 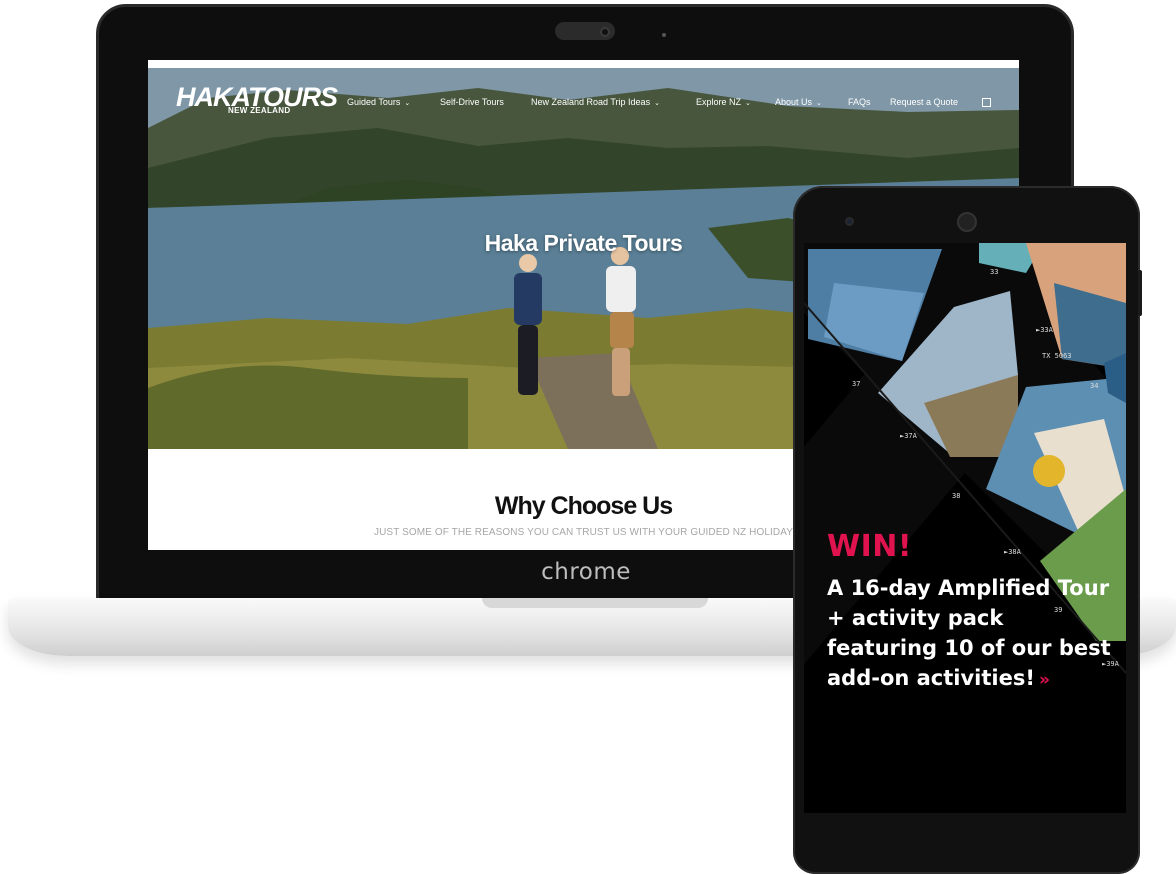 What do you see at coordinates (257, 100) in the screenshot?
I see `site-logo: HAKATOURS NEW ZEALAND` at bounding box center [257, 100].